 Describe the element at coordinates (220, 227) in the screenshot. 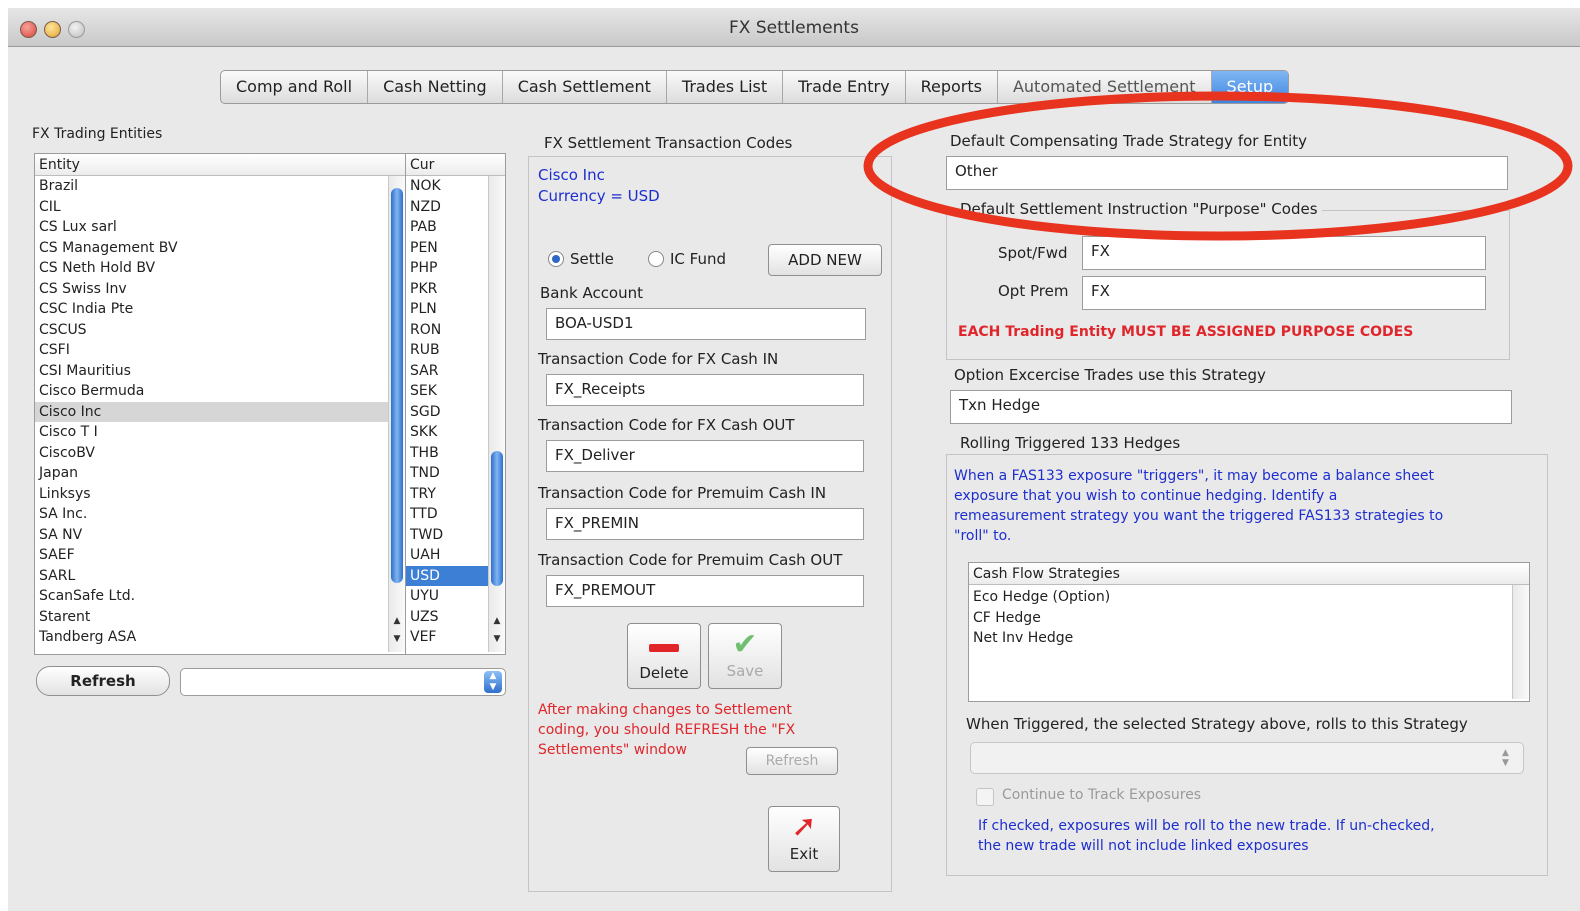

I see `entity-list-item: CS Lux sarl` at that location.